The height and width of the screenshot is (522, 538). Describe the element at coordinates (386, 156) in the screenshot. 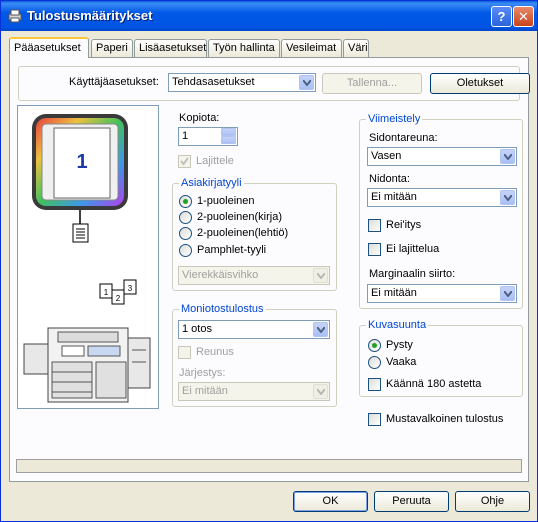

I see `binding-edge-value: Vasen` at that location.